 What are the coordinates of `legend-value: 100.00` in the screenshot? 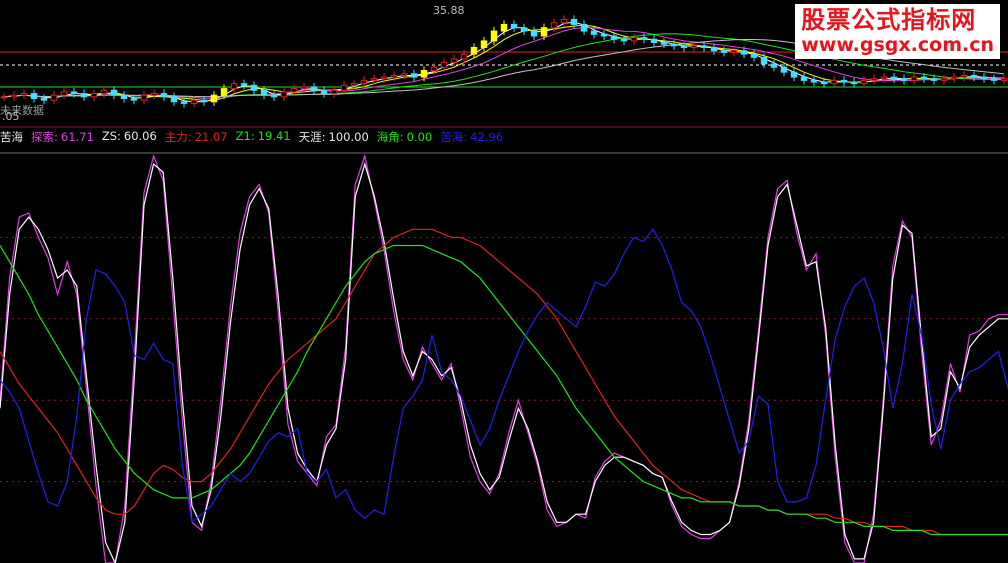 It's located at (348, 137).